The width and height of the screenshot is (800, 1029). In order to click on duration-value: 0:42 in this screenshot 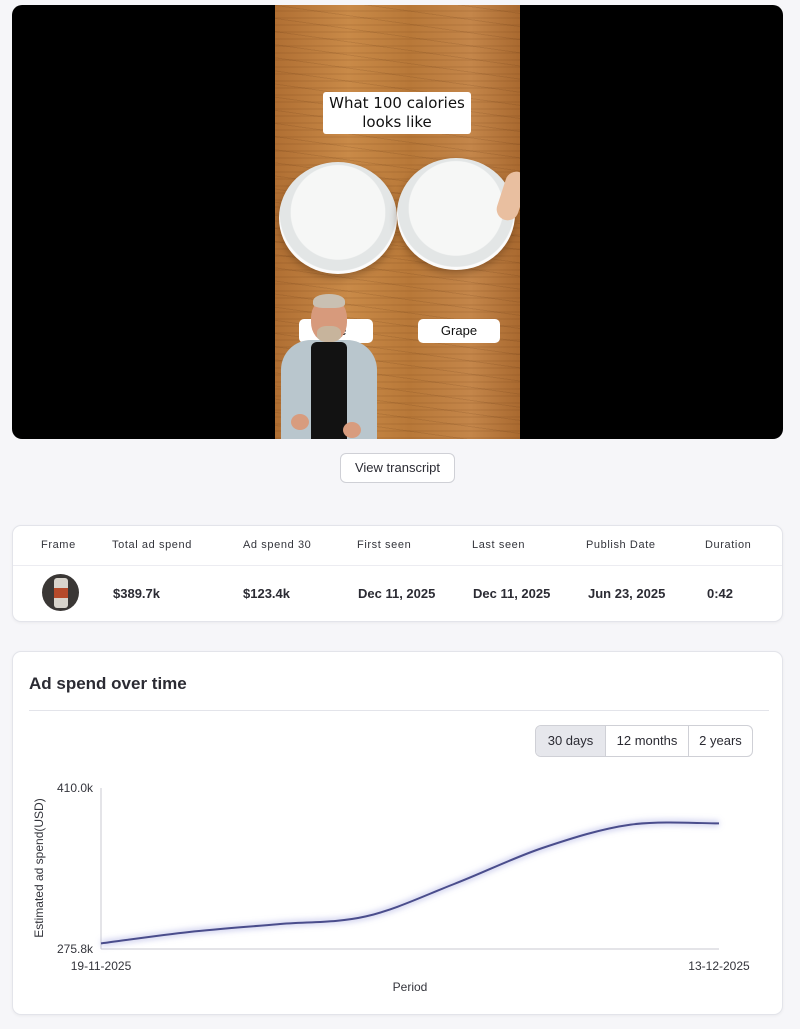, I will do `click(720, 593)`.